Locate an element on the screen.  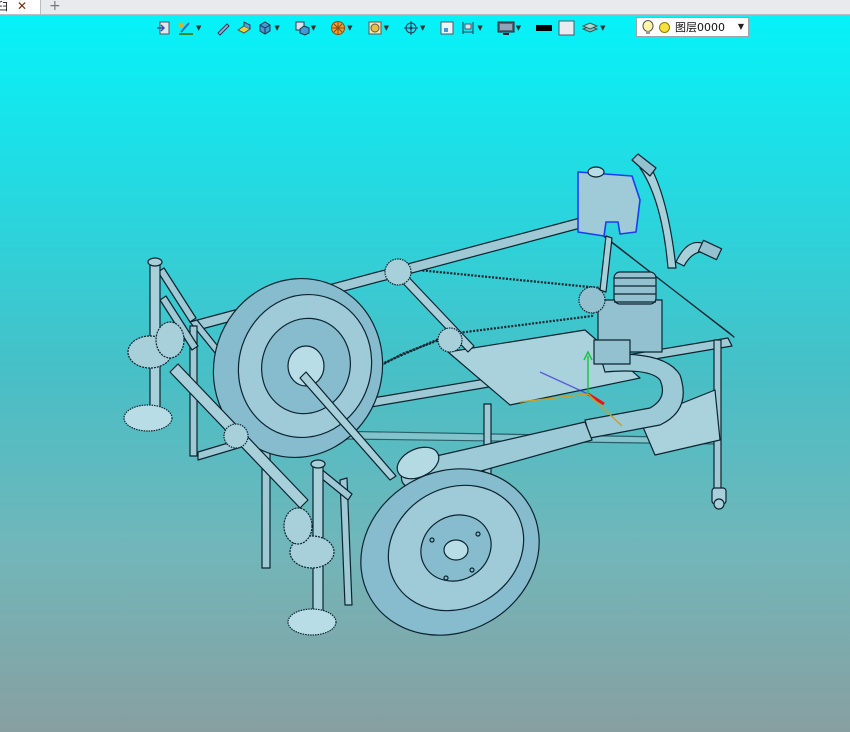
black-color-icon is located at coordinates (544, 28).